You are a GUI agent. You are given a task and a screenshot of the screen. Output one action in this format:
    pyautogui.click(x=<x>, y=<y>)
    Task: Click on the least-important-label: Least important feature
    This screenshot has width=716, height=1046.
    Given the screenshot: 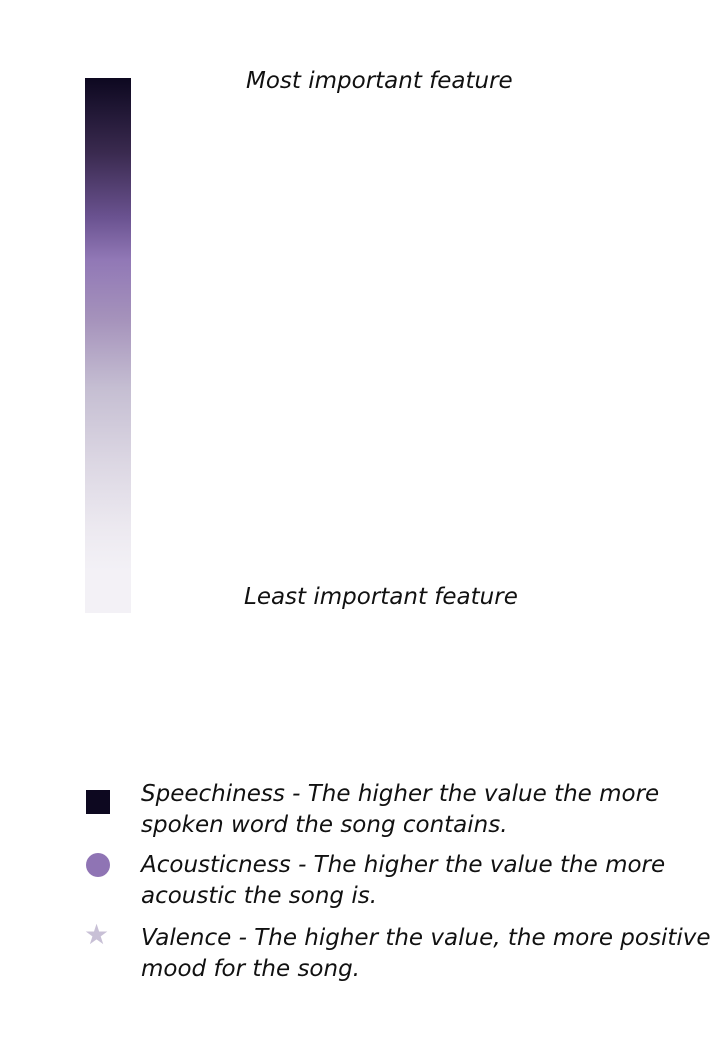 What is the action you would take?
    pyautogui.click(x=381, y=597)
    